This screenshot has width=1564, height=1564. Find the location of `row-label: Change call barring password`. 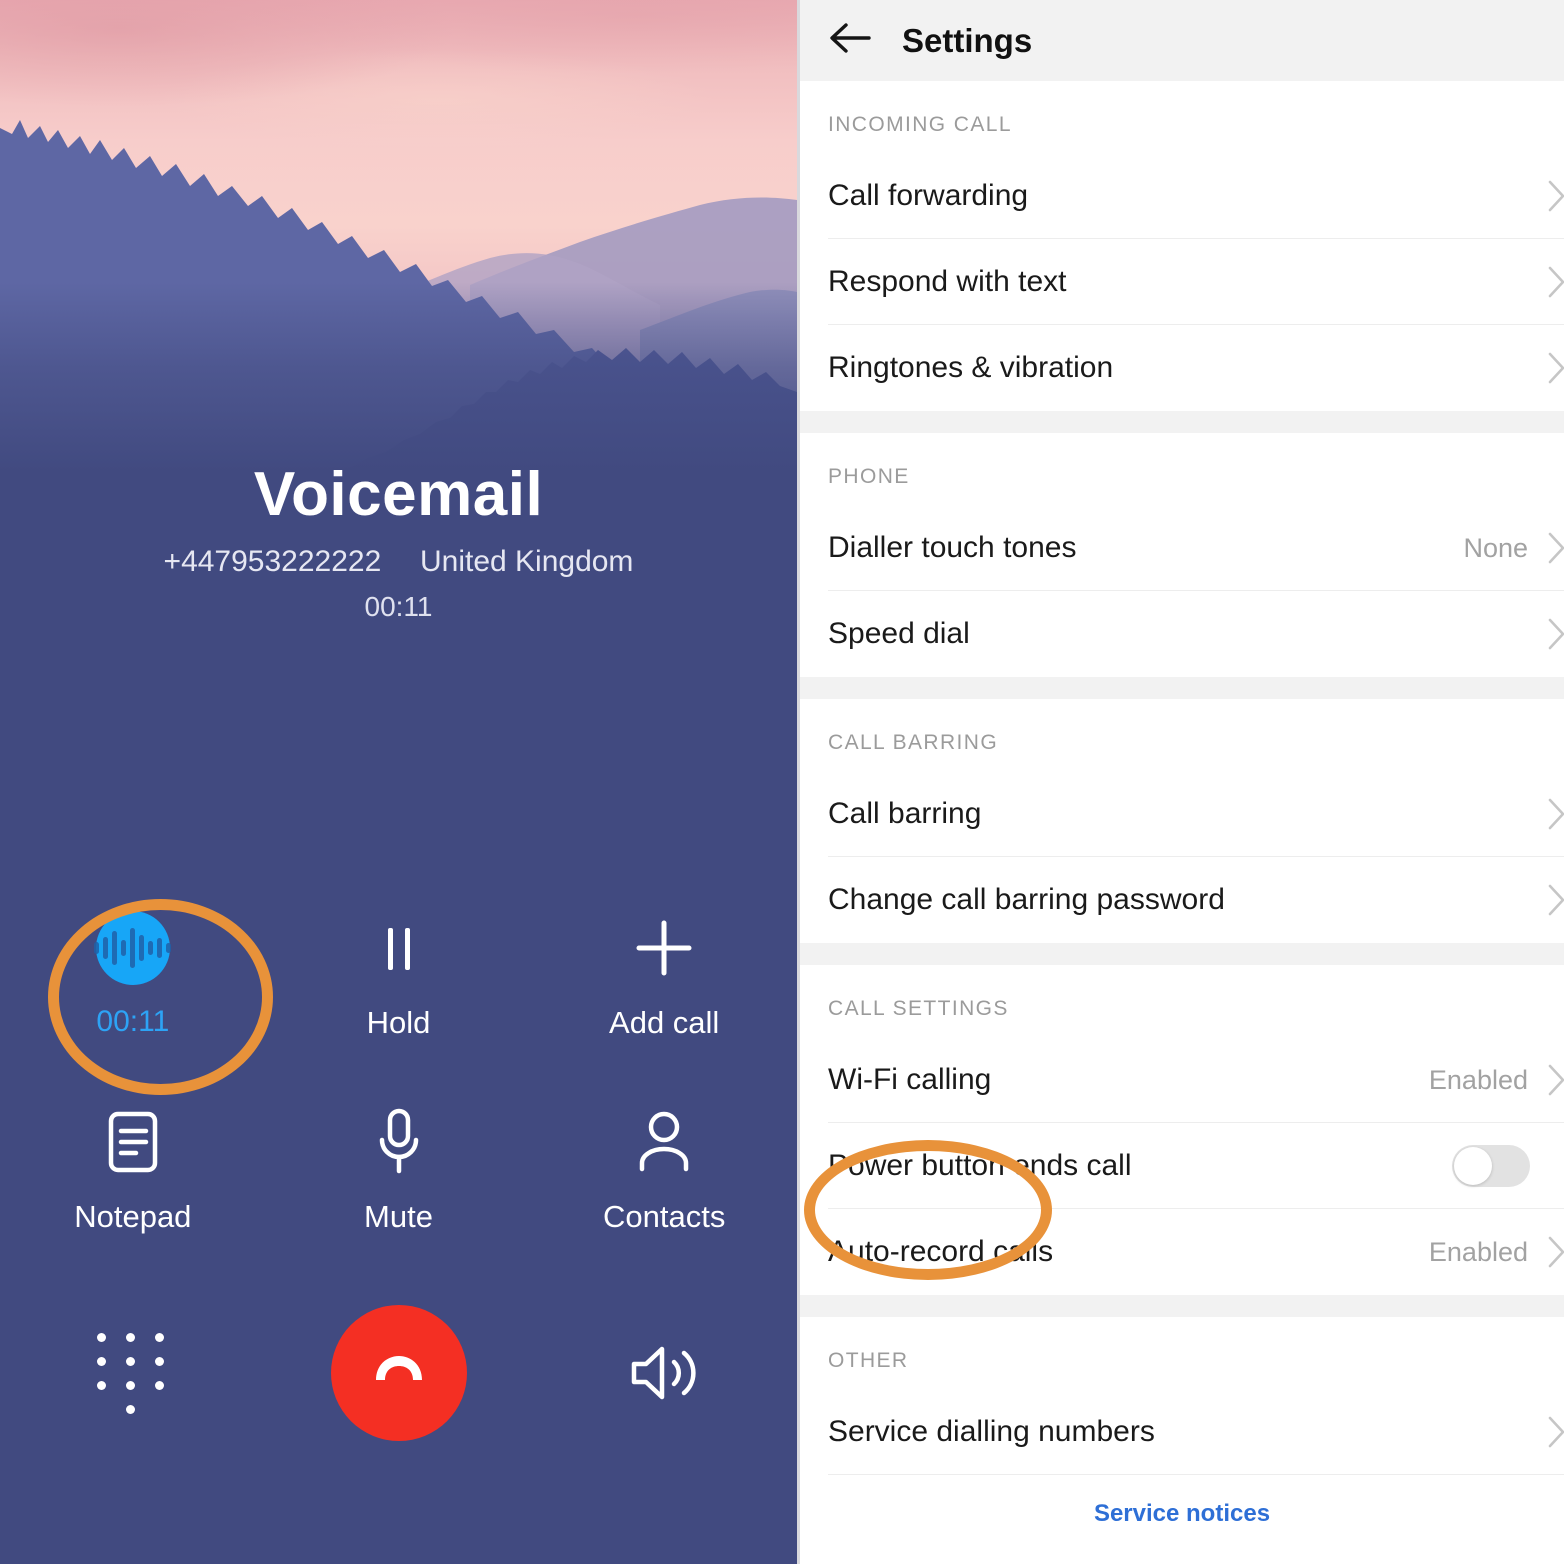

row-label: Change call barring password is located at coordinates (1026, 899).